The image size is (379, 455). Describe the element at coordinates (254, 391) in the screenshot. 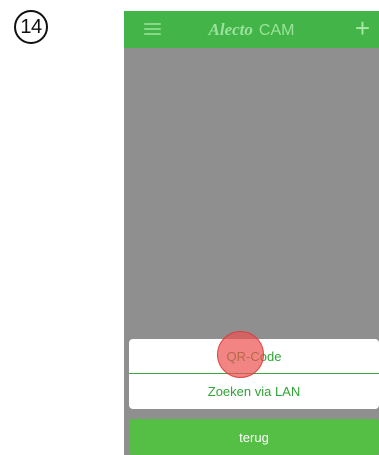

I see `option-search-lan: Zoeken via LAN` at that location.